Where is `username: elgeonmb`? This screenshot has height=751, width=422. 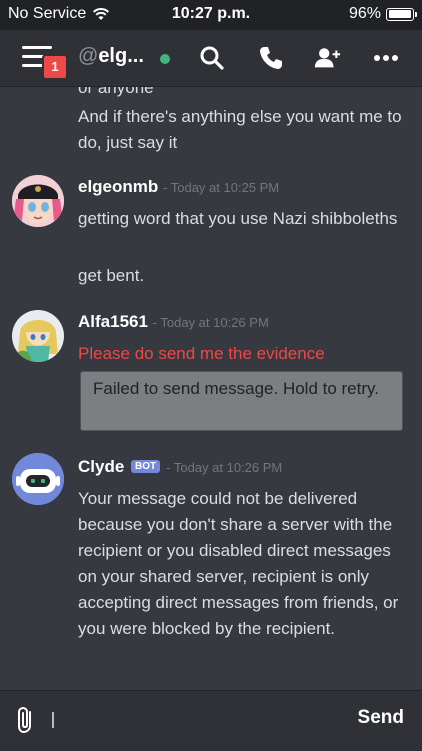
username: elgeonmb is located at coordinates (118, 186).